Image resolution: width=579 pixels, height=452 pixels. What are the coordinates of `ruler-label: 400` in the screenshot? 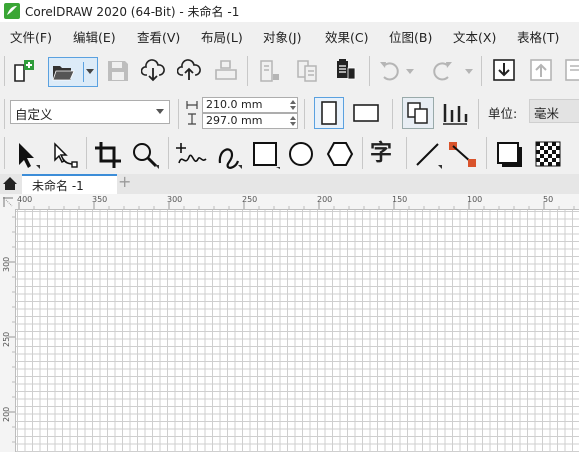 It's located at (25, 199).